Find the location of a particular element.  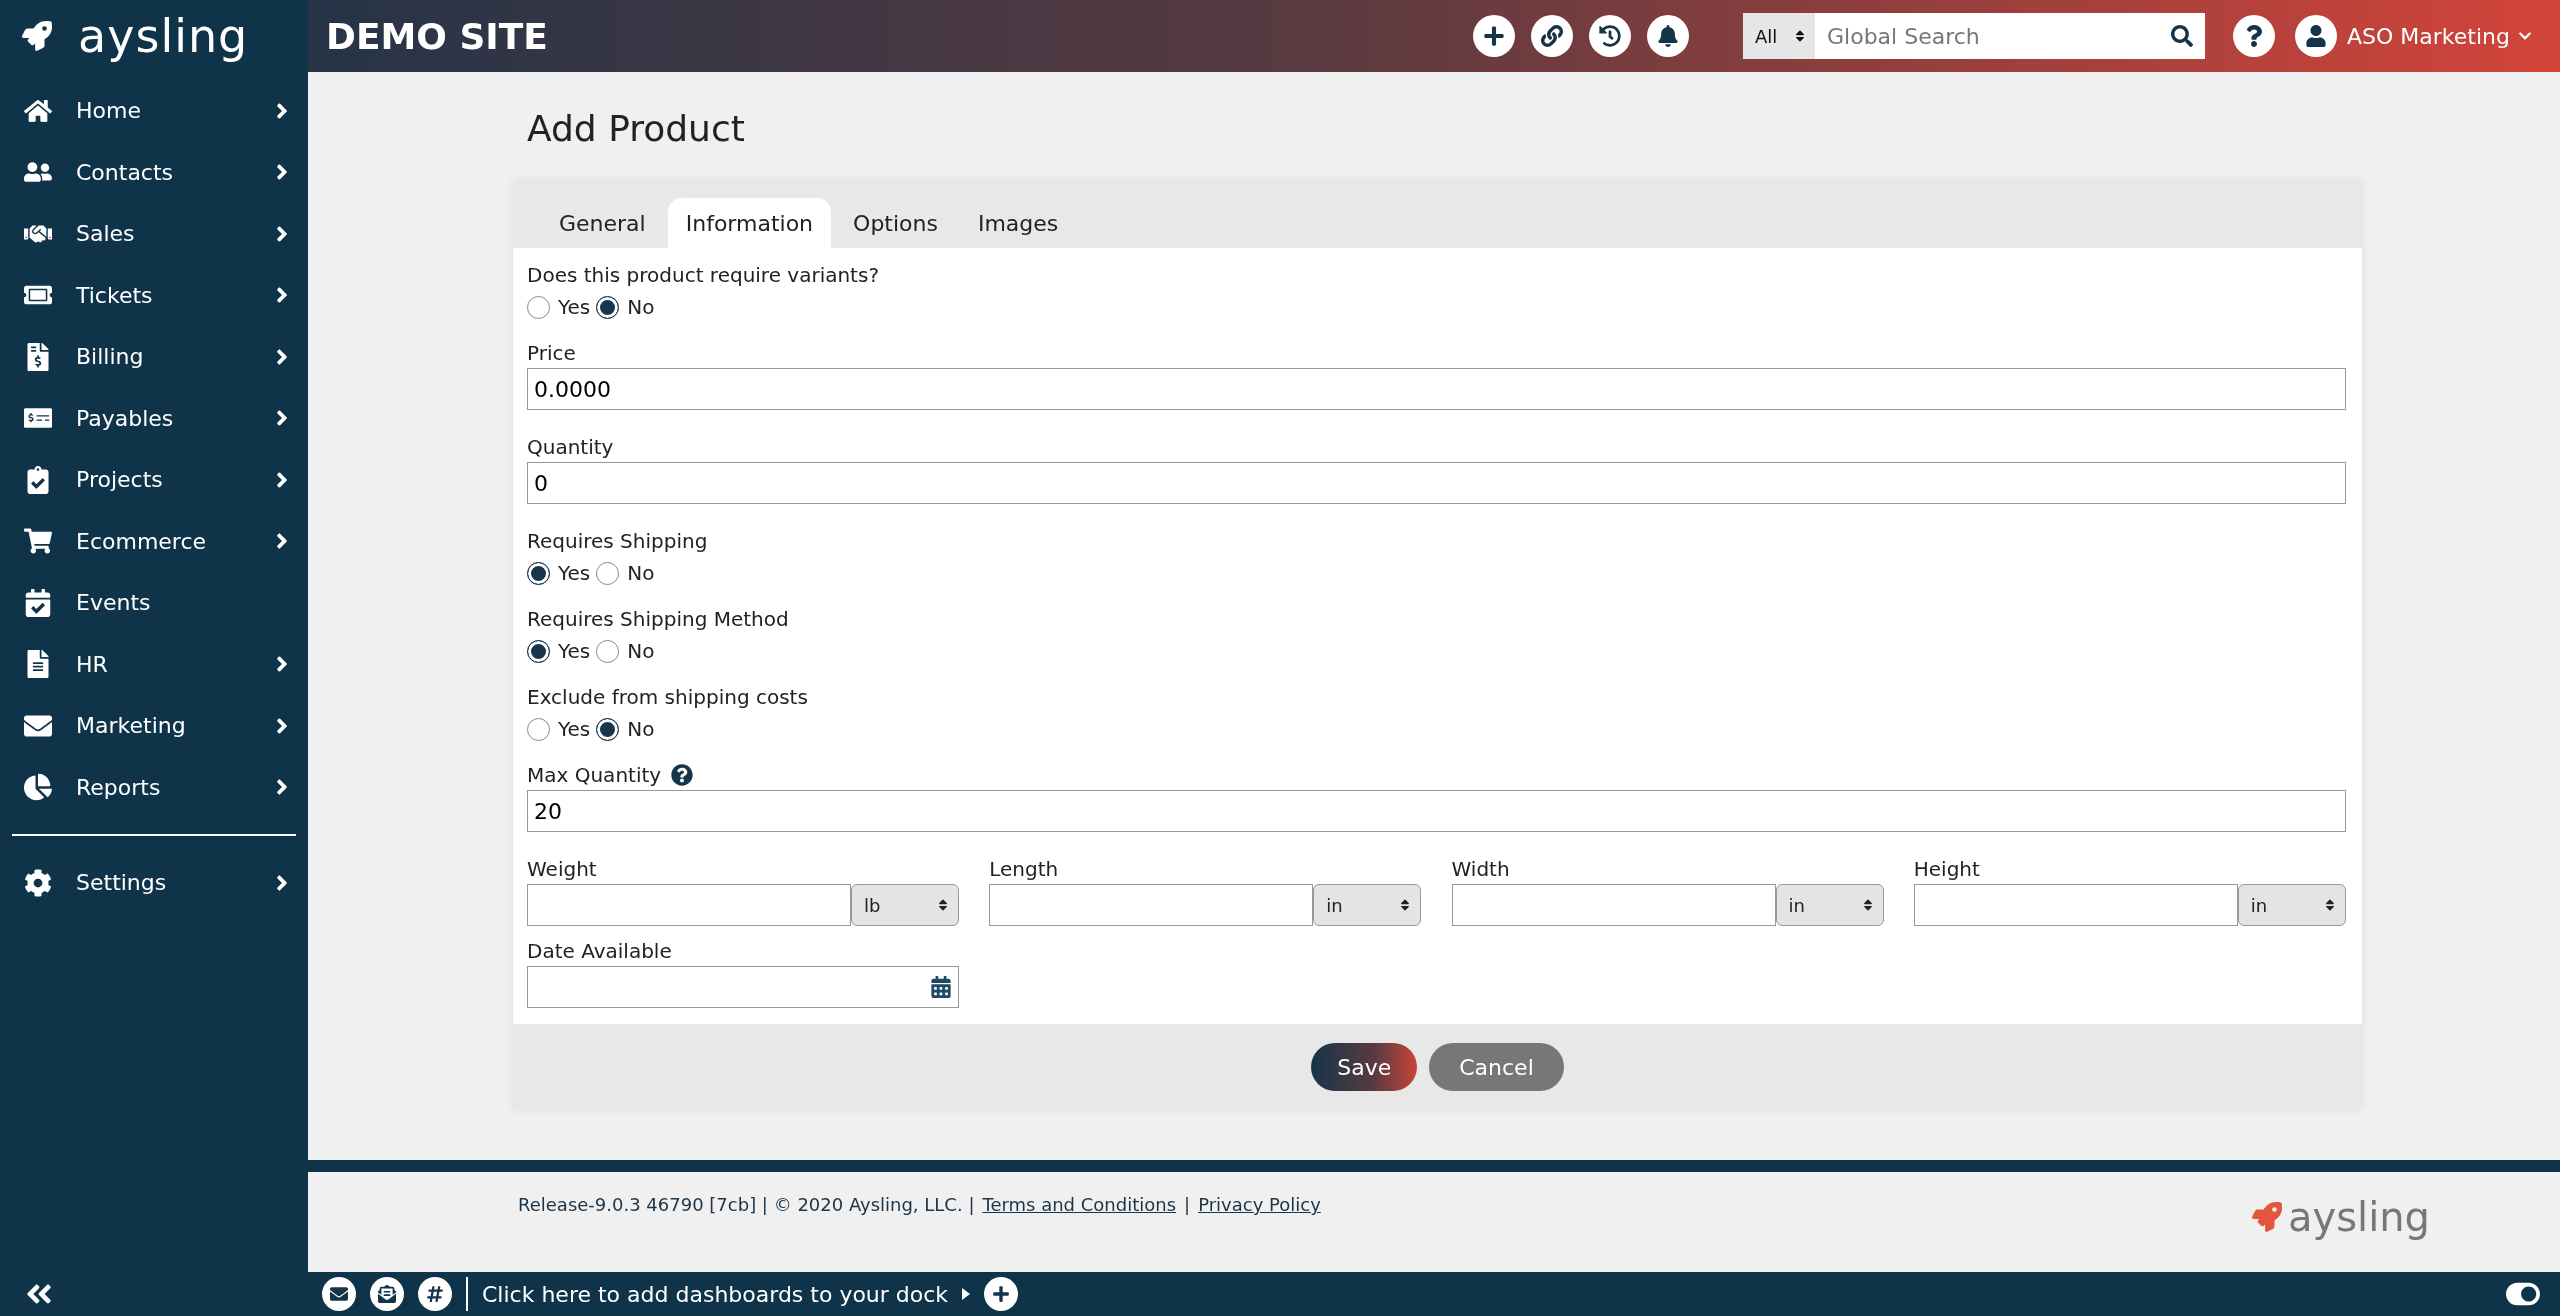

help-icon is located at coordinates (682, 775).